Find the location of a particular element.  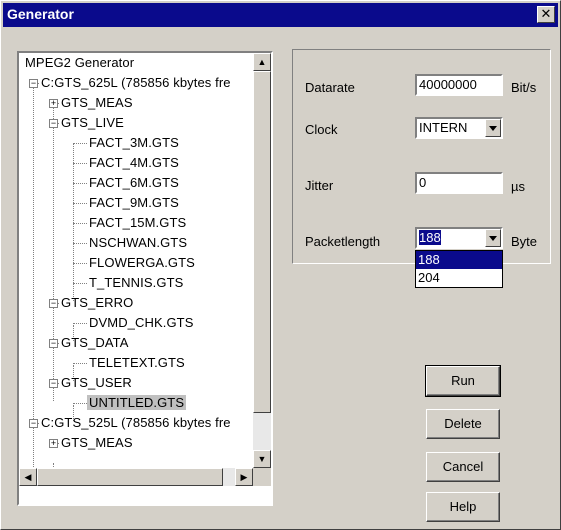

horizontal-scrollbar: ◀ ▶ is located at coordinates (136, 477).